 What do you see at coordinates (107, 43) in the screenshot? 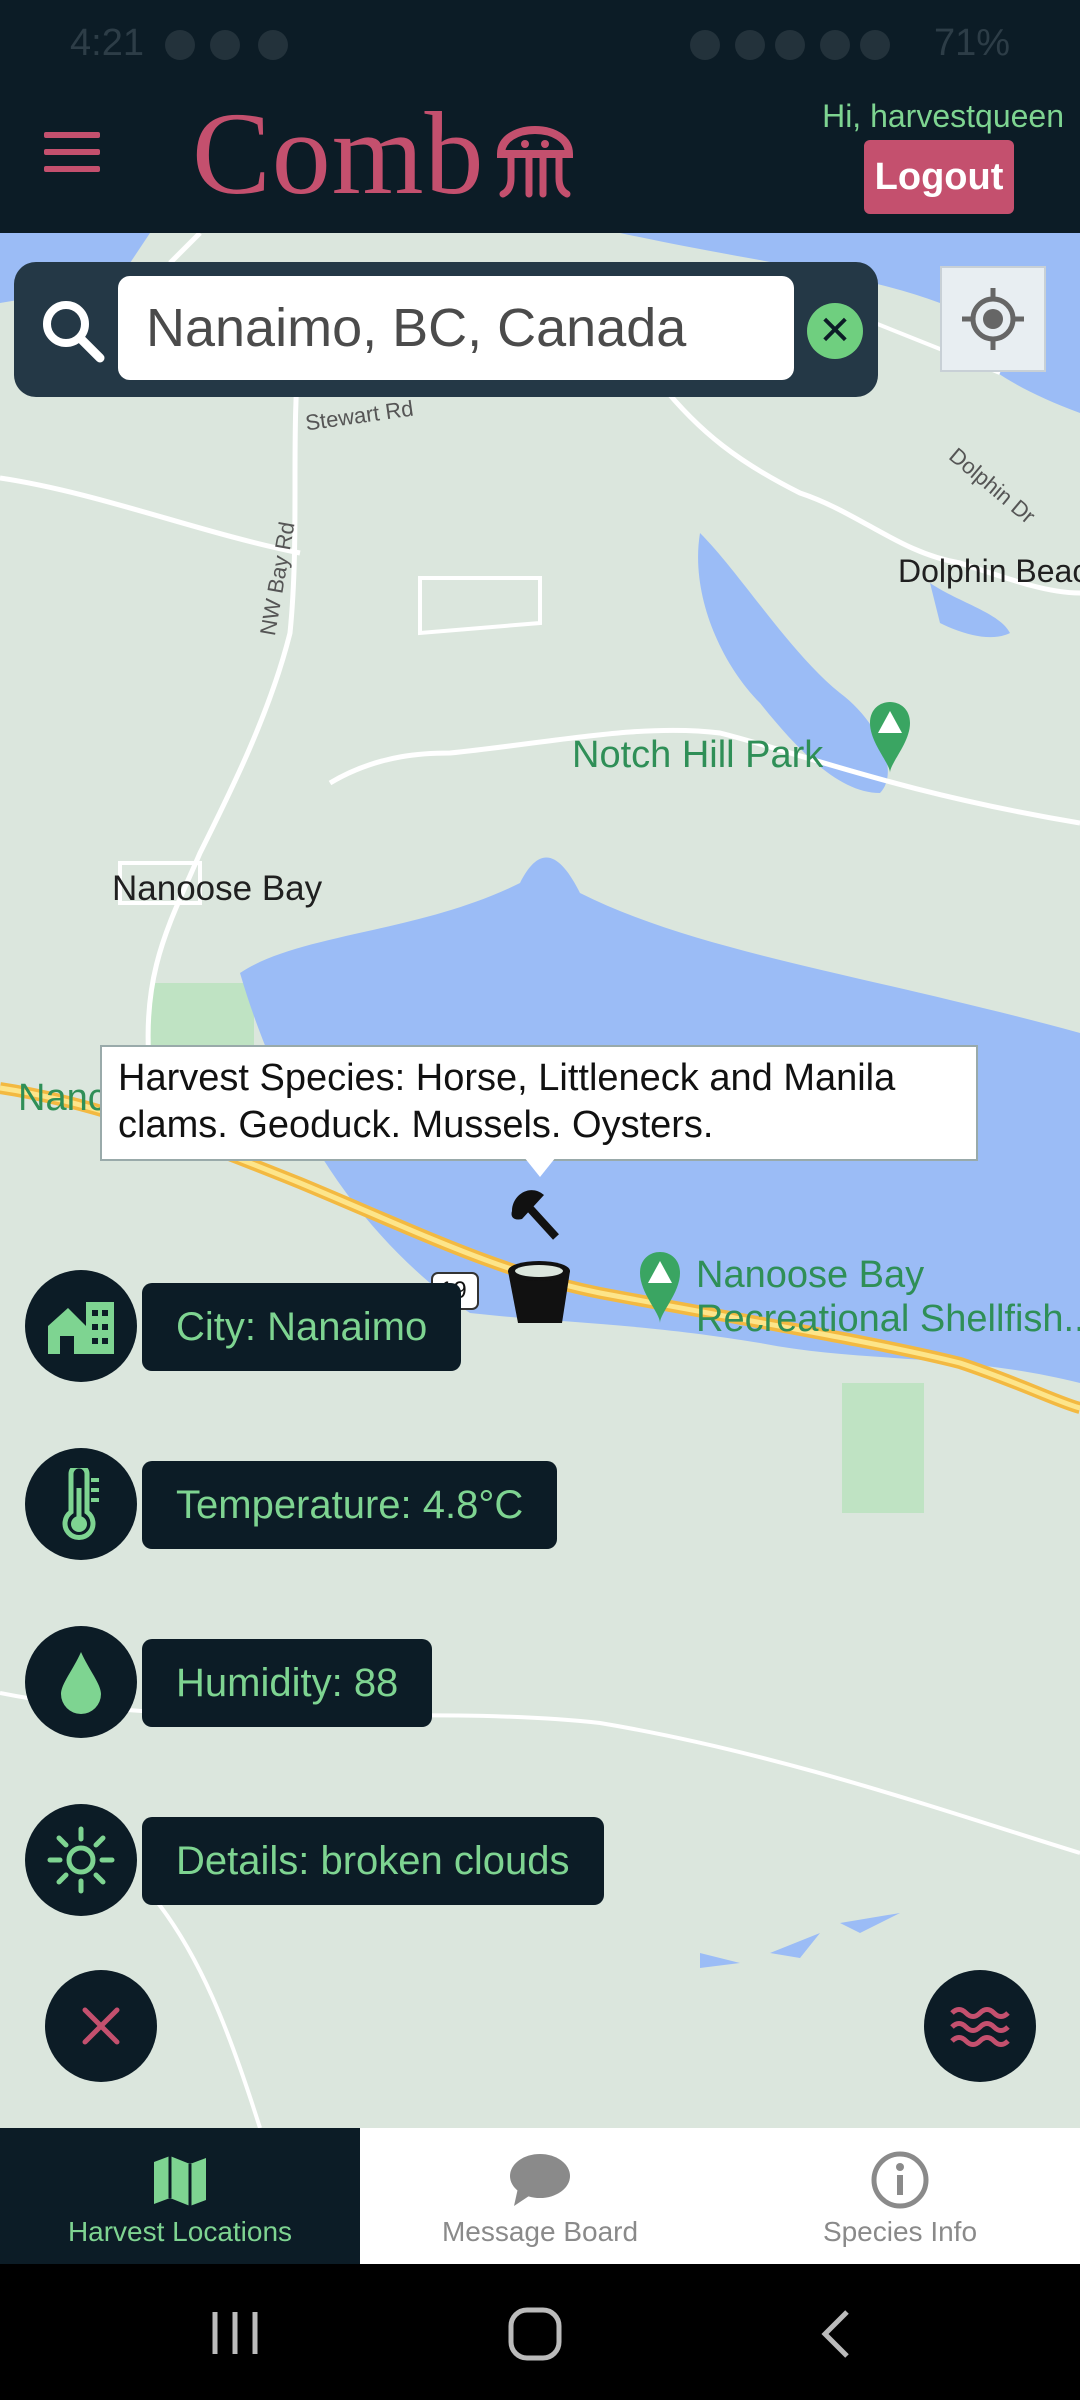
I see `status-time: 4:21` at bounding box center [107, 43].